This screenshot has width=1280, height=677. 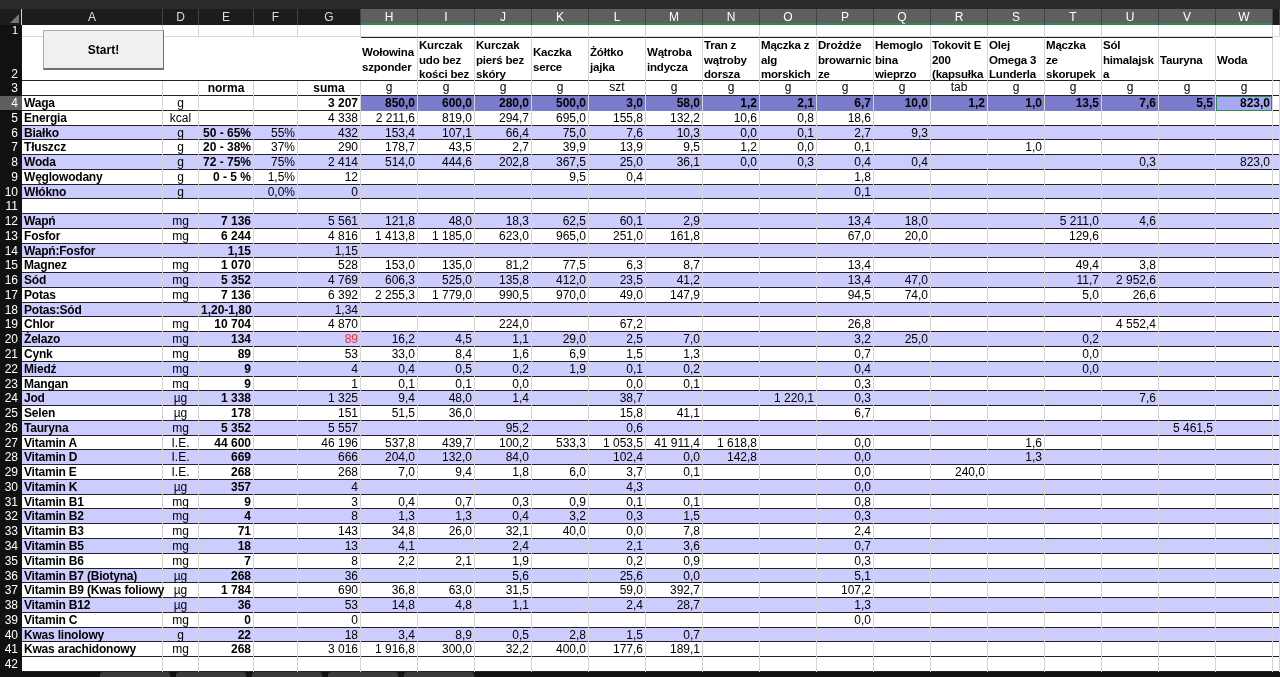 What do you see at coordinates (1130, 222) in the screenshot?
I see `table-cell: 4,6` at bounding box center [1130, 222].